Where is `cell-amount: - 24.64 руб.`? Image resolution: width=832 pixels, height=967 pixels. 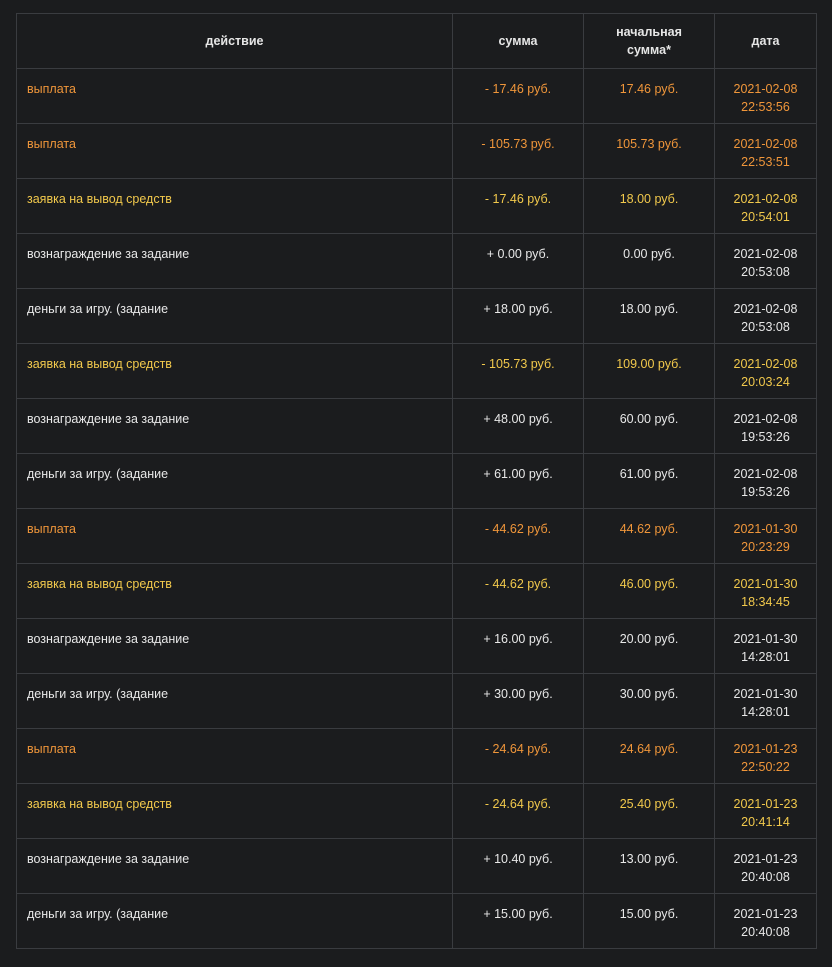
cell-amount: - 24.64 руб. is located at coordinates (518, 756).